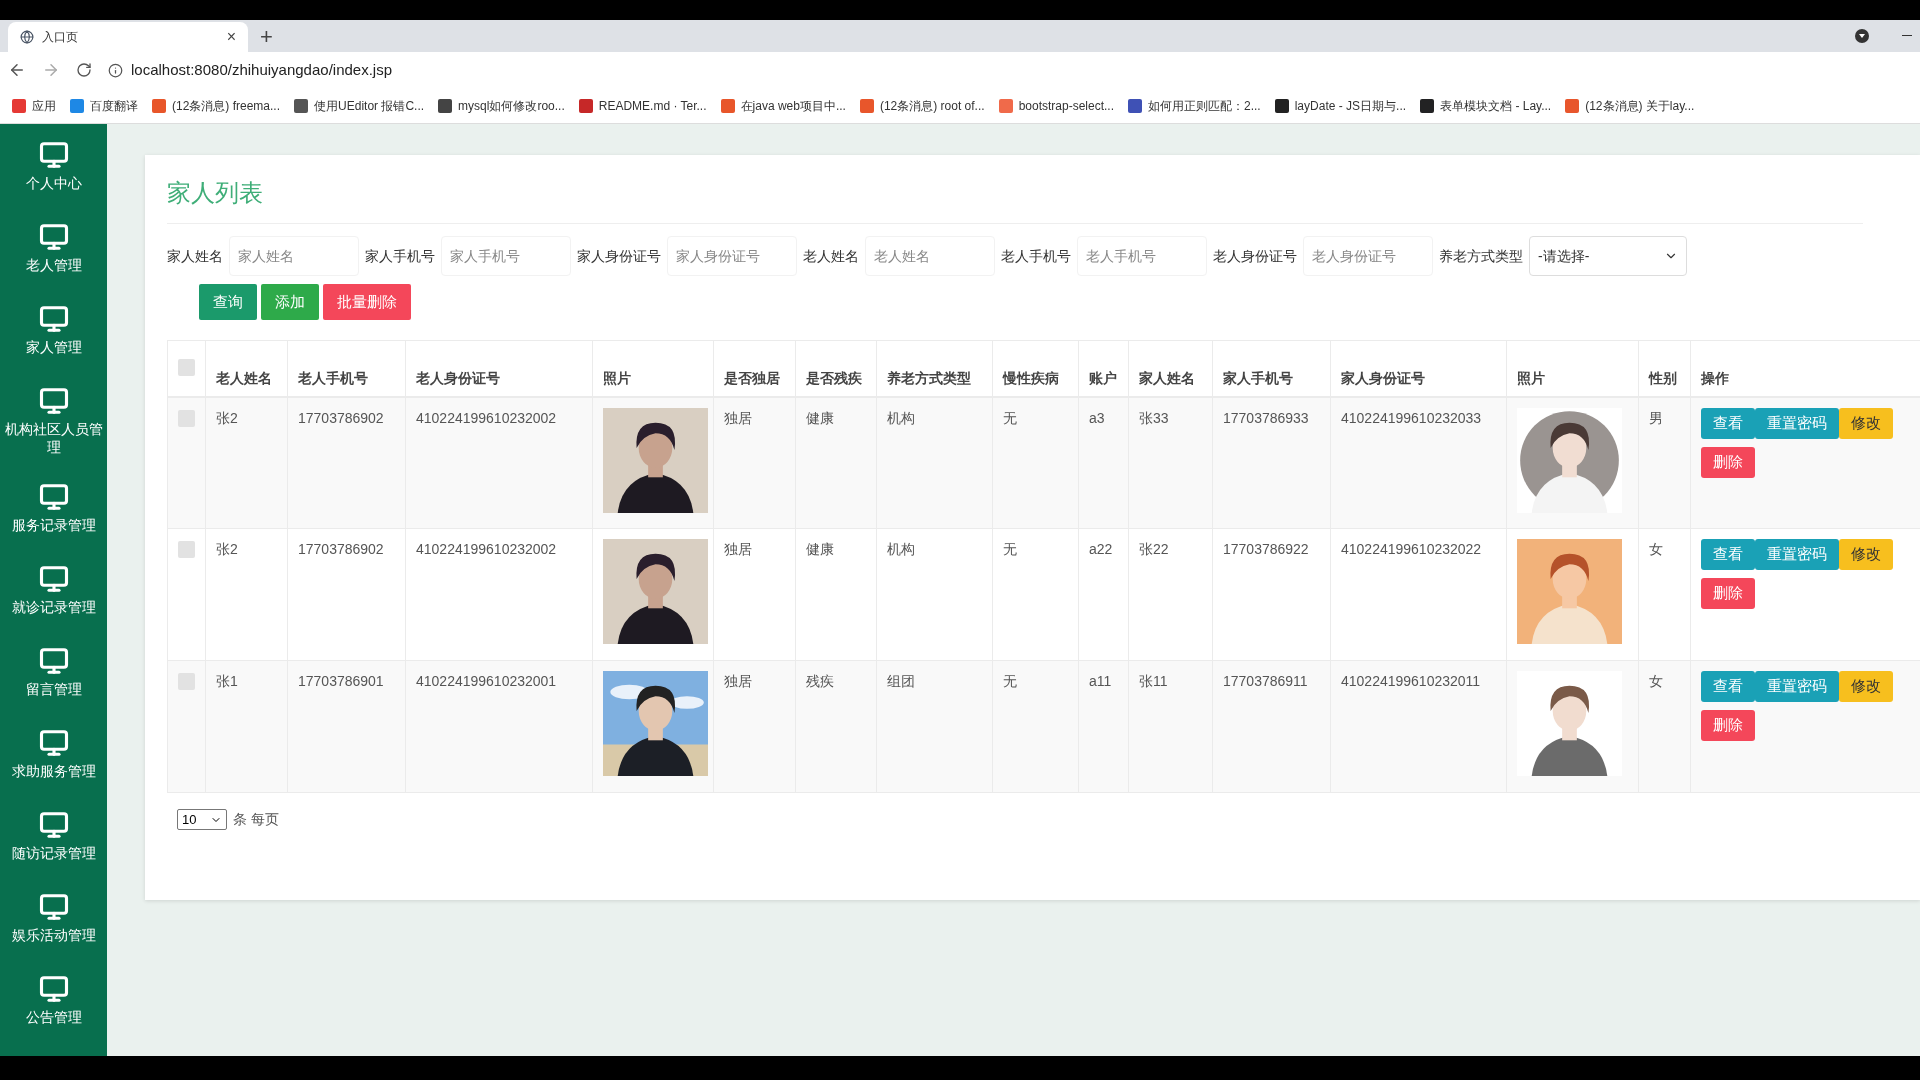 Image resolution: width=1920 pixels, height=1080 pixels. Describe the element at coordinates (1411, 417) in the screenshot. I see `table-cell: 410224199610232033` at that location.